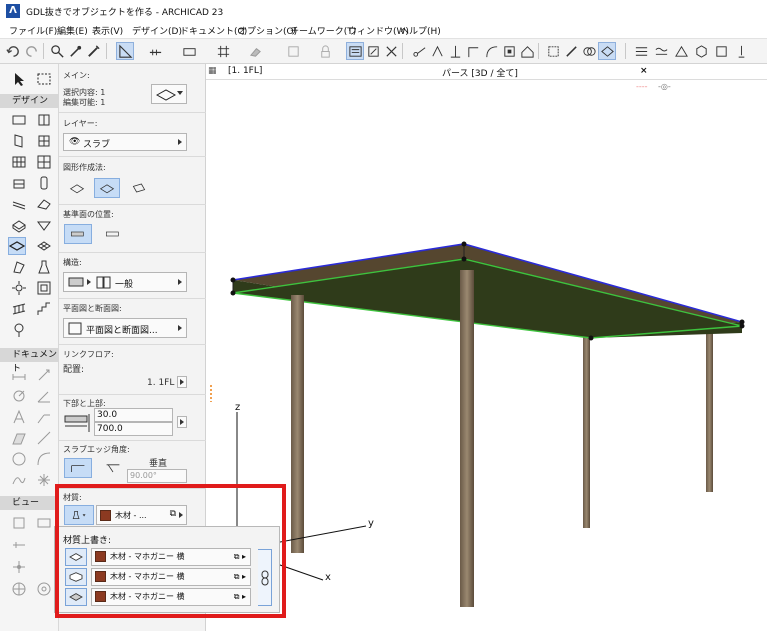 This screenshot has width=767, height=631. Describe the element at coordinates (245, 71) in the screenshot. I see `tab-floor-plan: [1. 1FL]` at that location.